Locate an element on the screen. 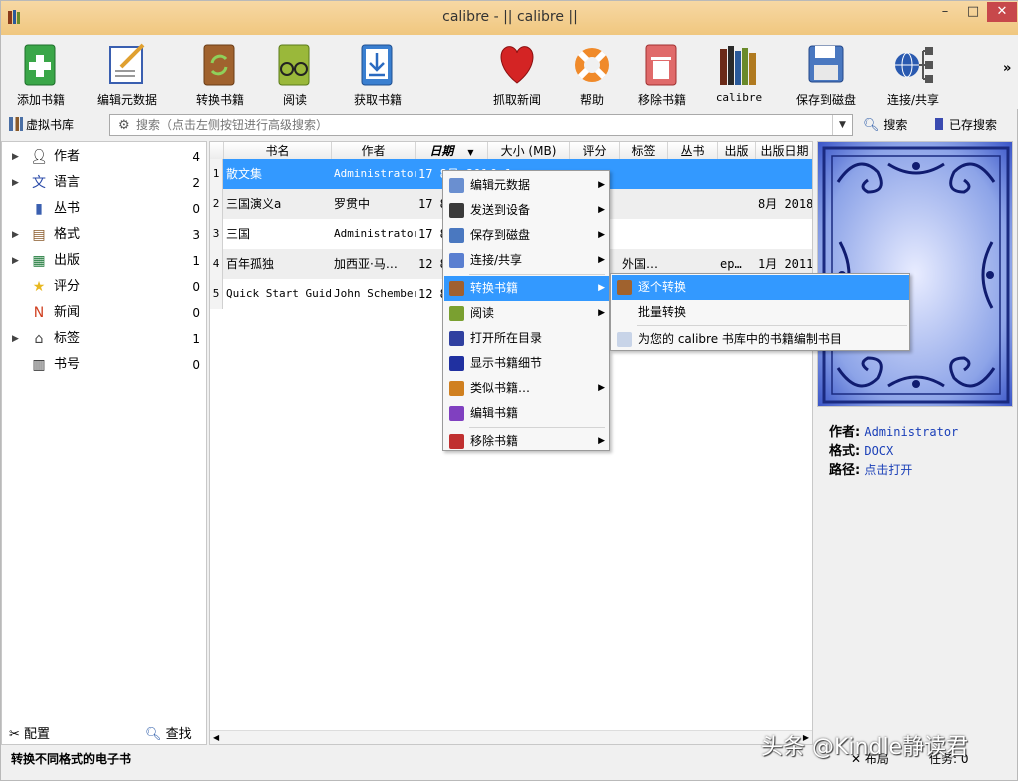  maximize-button: □ is located at coordinates (973, 12).